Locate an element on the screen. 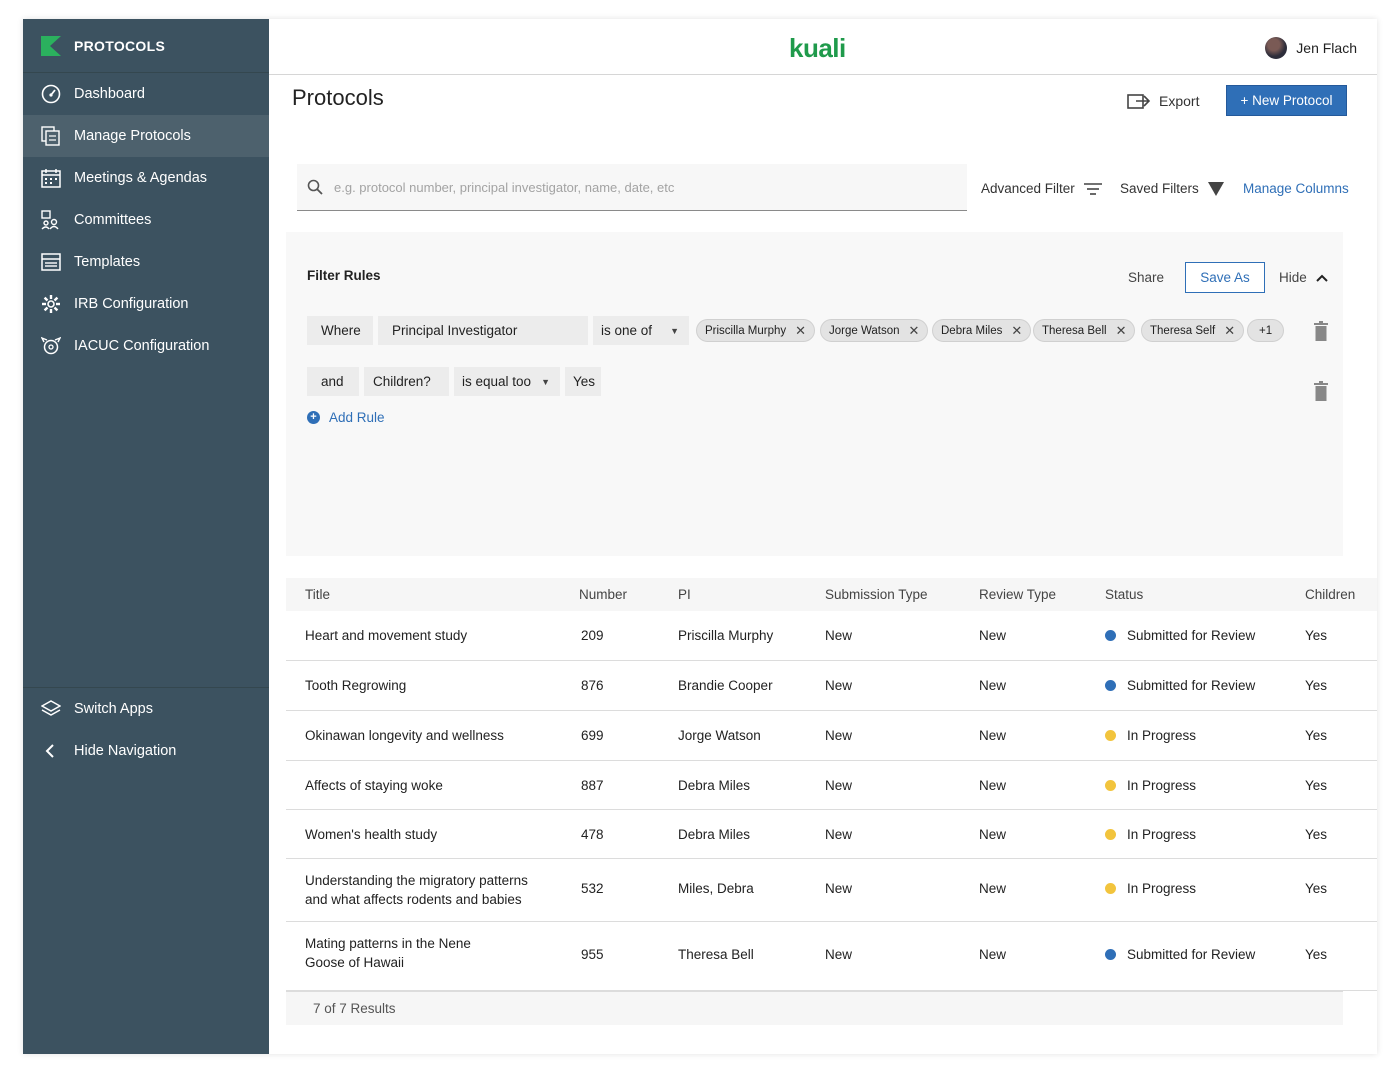  hide-filter-button: Hide is located at coordinates (1303, 277).